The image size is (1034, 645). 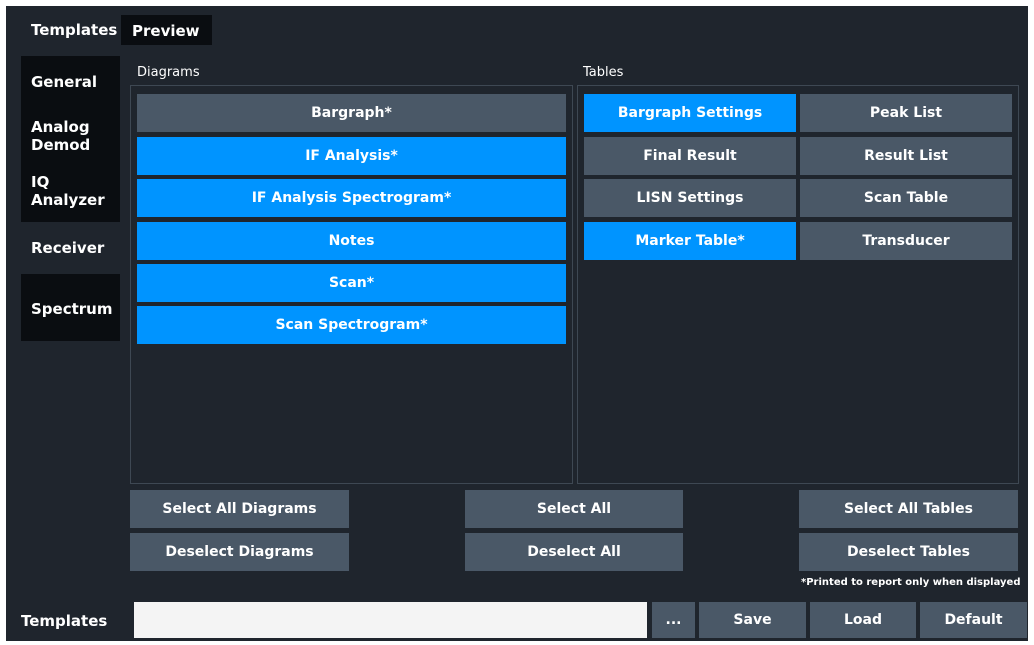 What do you see at coordinates (351, 198) in the screenshot?
I see `diagram-if-analysis-spectrogram: IF Analysis Spectrogram*` at bounding box center [351, 198].